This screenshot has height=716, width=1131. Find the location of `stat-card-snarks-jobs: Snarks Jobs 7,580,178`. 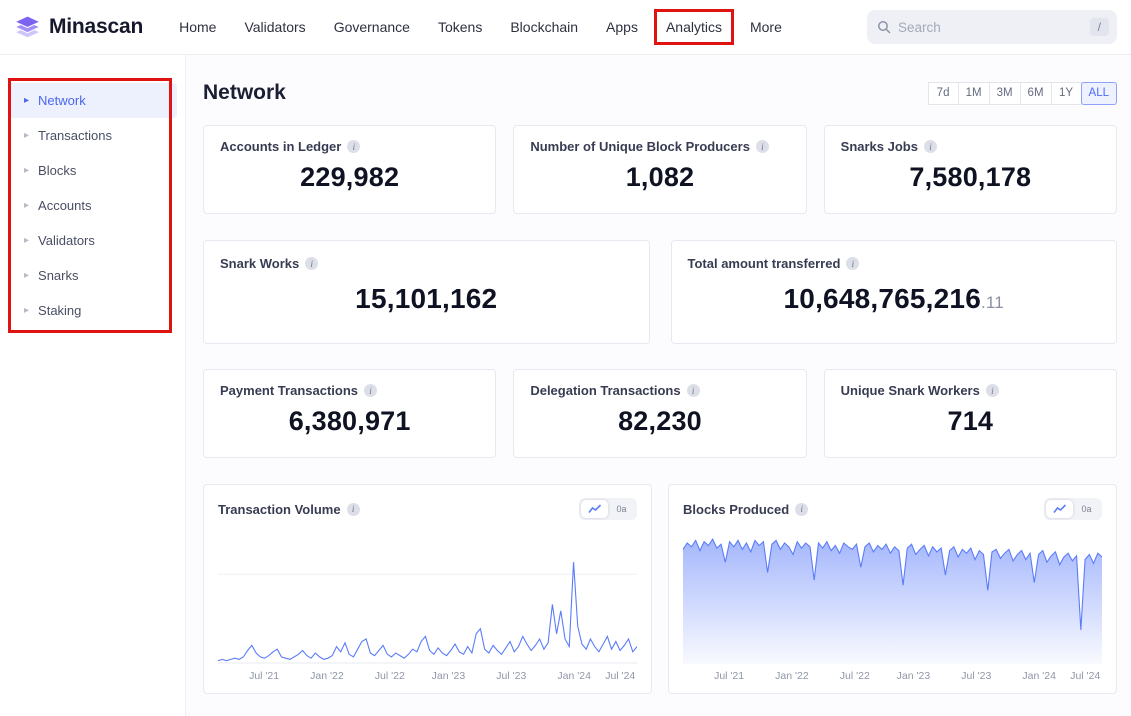

stat-card-snarks-jobs: Snarks Jobs 7,580,178 is located at coordinates (970, 169).